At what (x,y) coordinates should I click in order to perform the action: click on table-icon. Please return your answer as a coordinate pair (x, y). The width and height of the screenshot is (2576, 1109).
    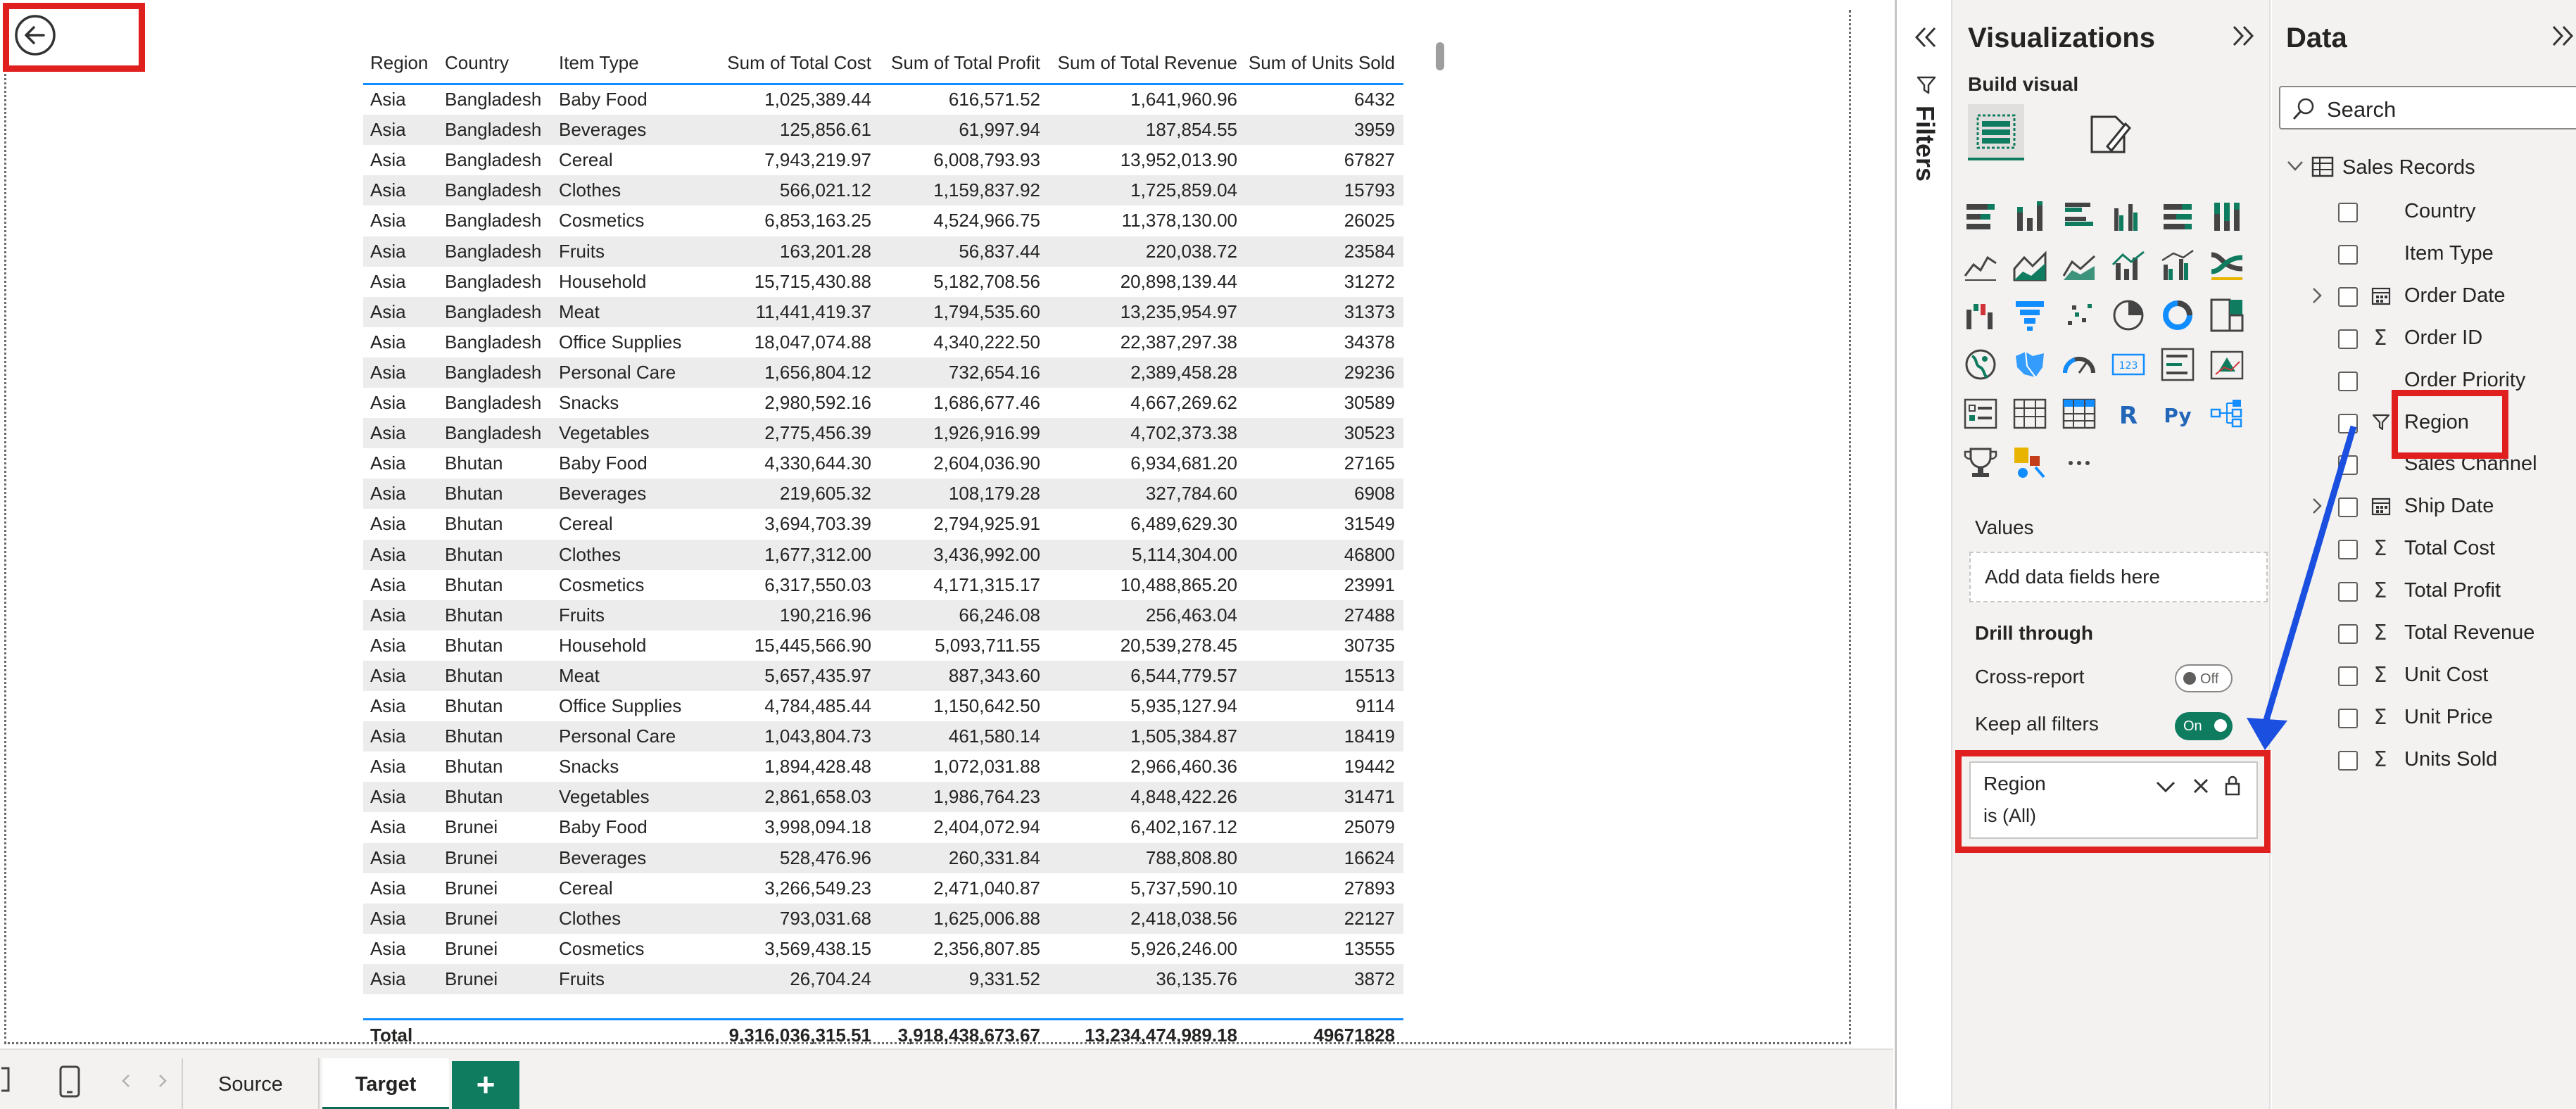
    Looking at the image, I should click on (2030, 413).